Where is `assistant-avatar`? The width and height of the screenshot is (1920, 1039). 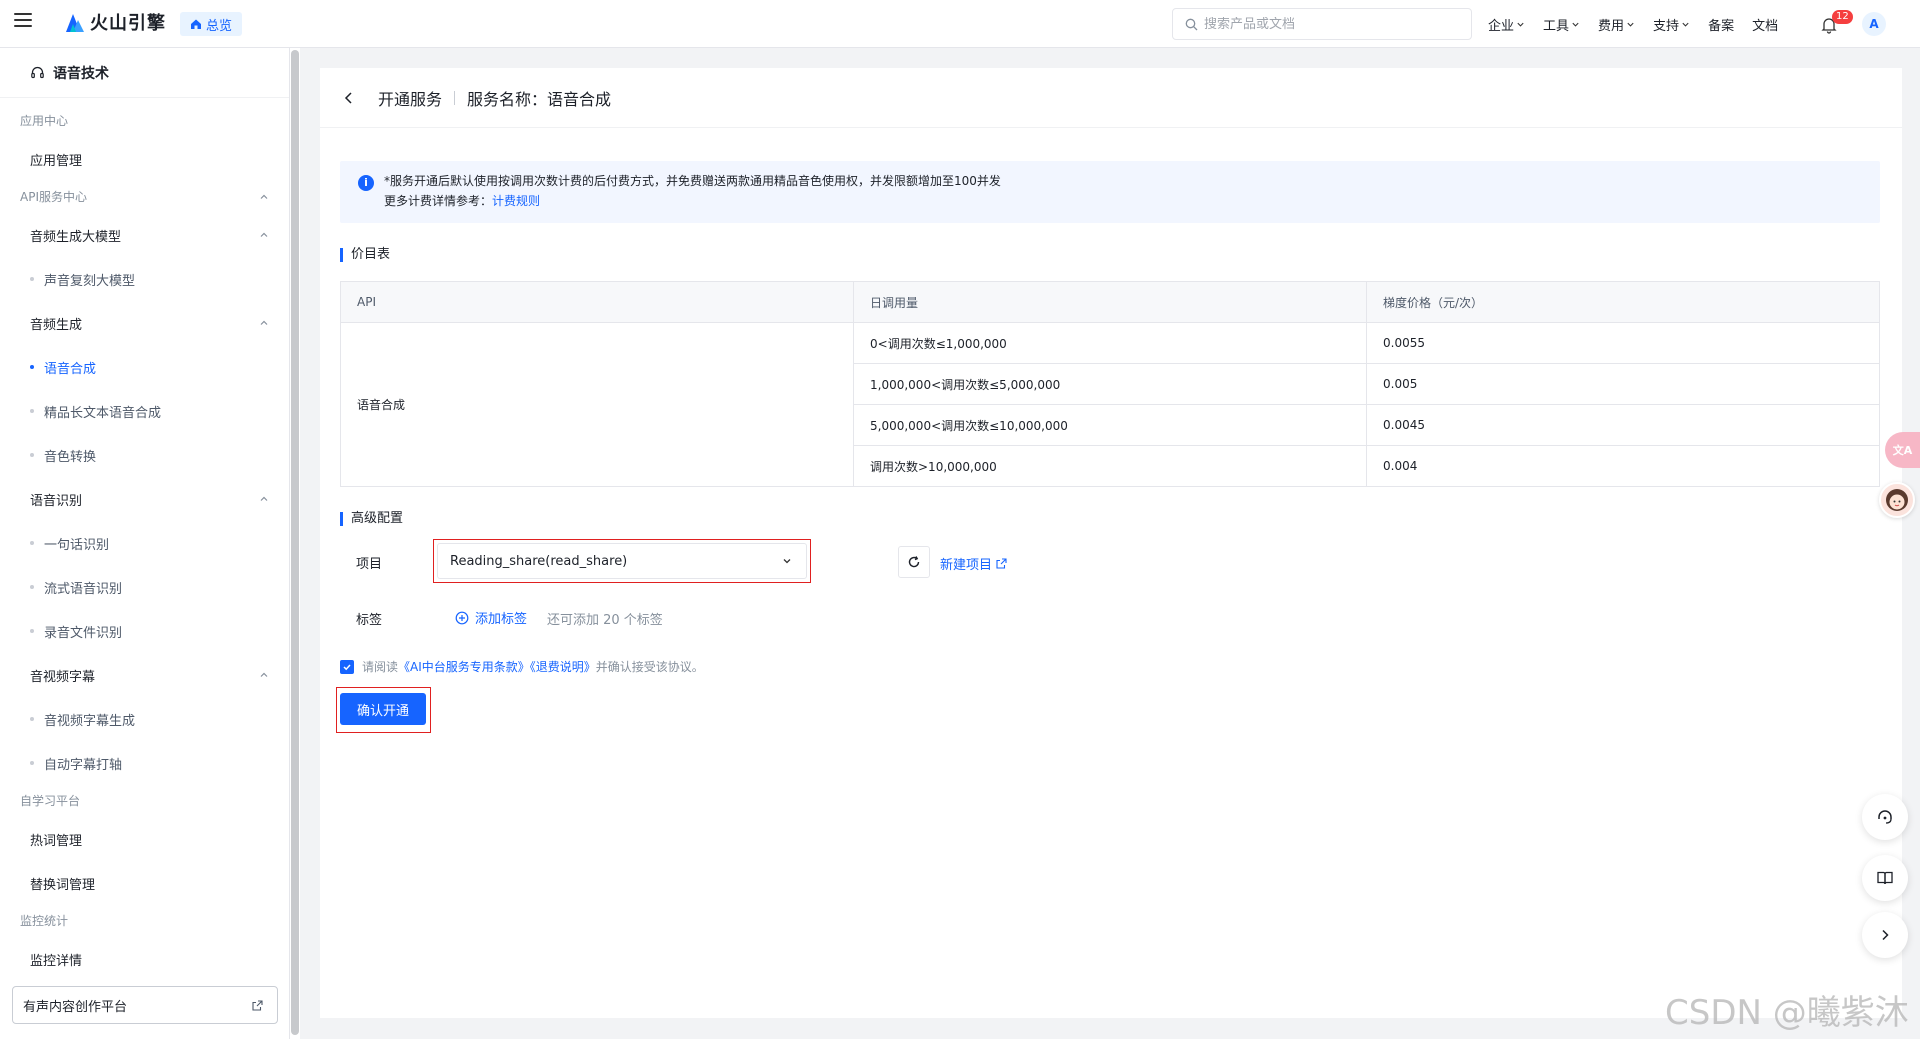
assistant-avatar is located at coordinates (1897, 500).